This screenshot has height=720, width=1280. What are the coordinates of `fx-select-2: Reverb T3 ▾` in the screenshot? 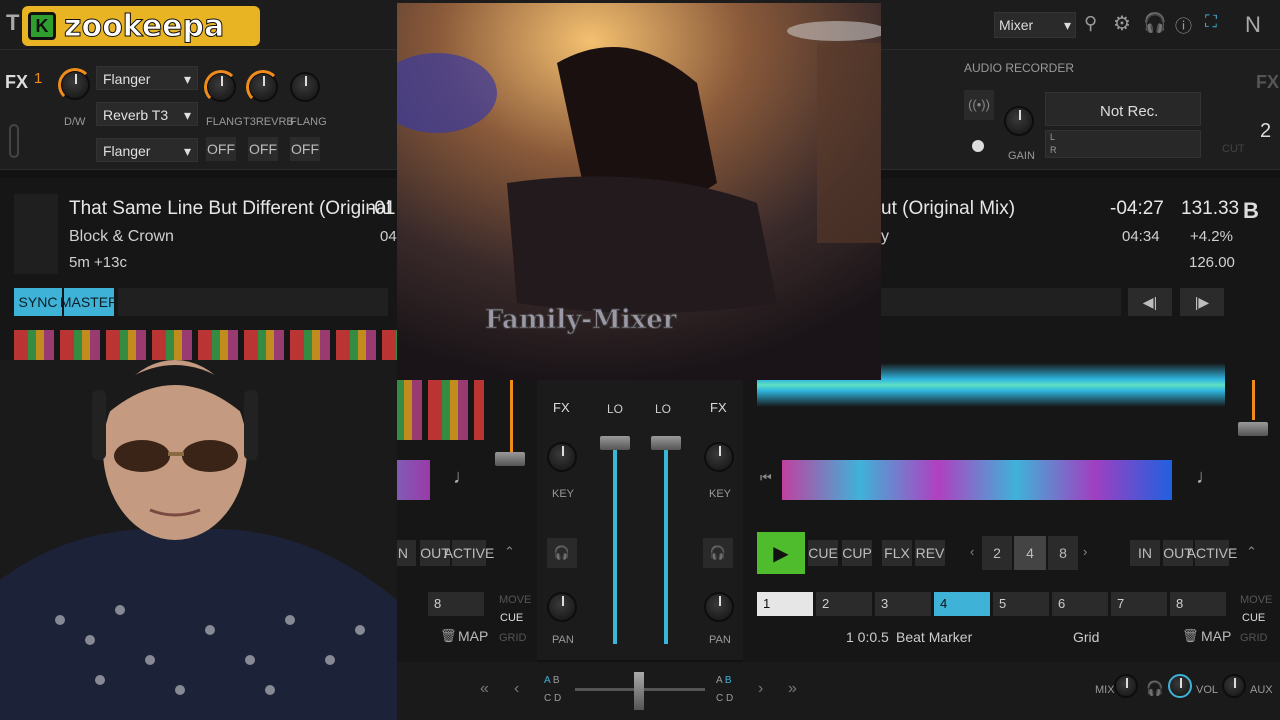 It's located at (147, 114).